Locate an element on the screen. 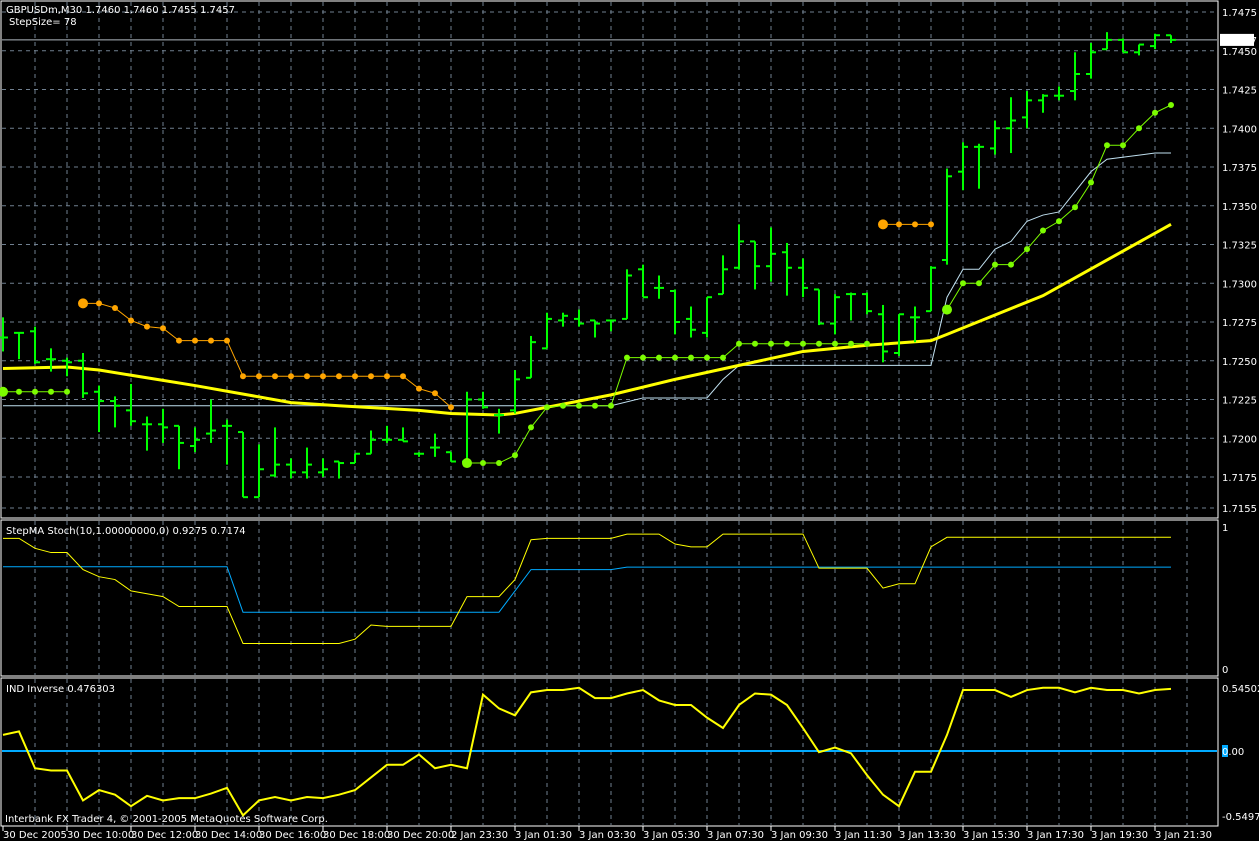 This screenshot has width=1259, height=841. time-tick-label: 30 Dec 20:00 is located at coordinates (420, 835).